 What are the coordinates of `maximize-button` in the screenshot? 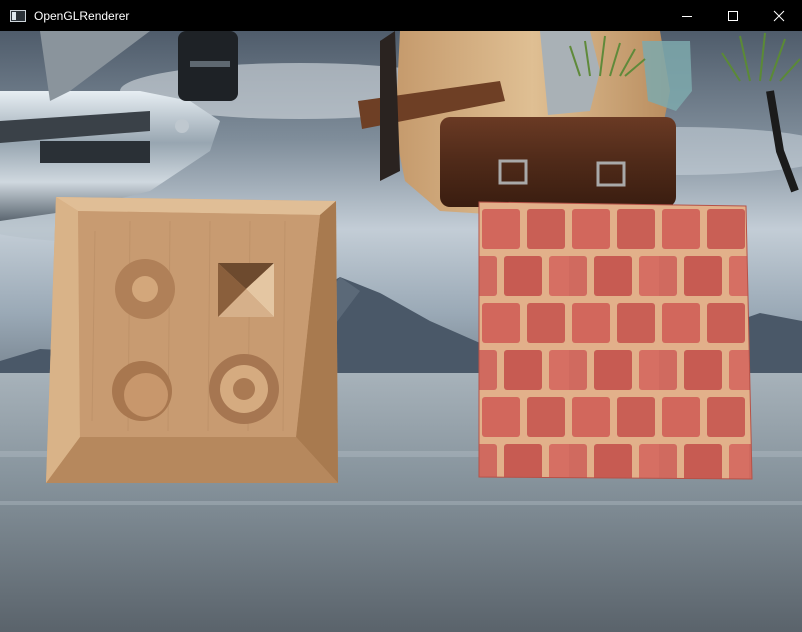 It's located at (733, 15).